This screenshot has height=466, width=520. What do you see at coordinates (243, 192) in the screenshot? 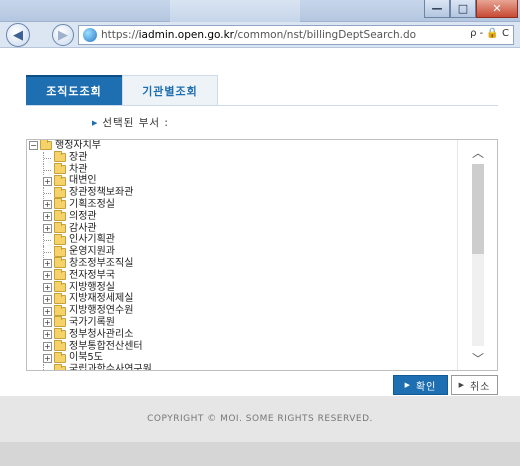
I see `tree-item: 장관정책보좌관` at bounding box center [243, 192].